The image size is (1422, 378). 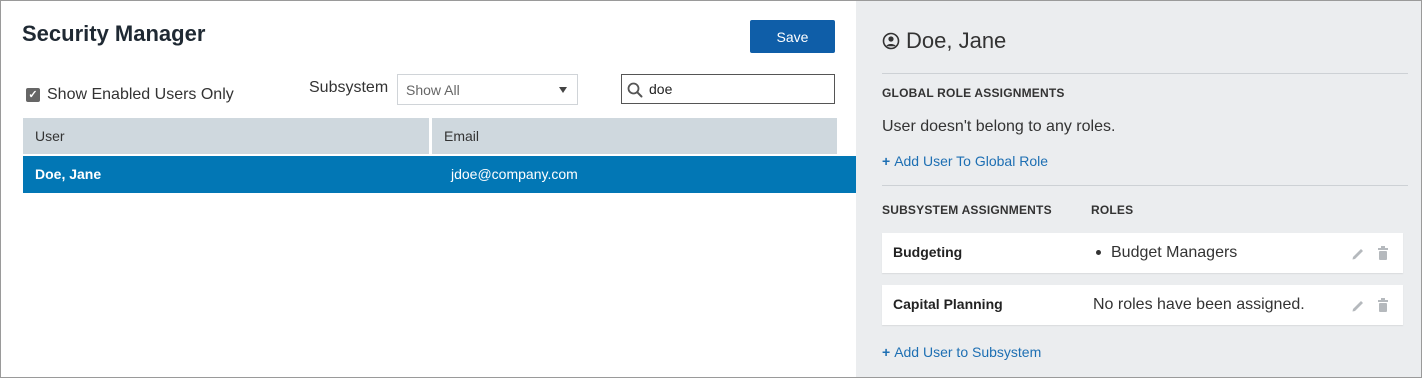 What do you see at coordinates (349, 87) in the screenshot?
I see `subsystem-label: Subsystem` at bounding box center [349, 87].